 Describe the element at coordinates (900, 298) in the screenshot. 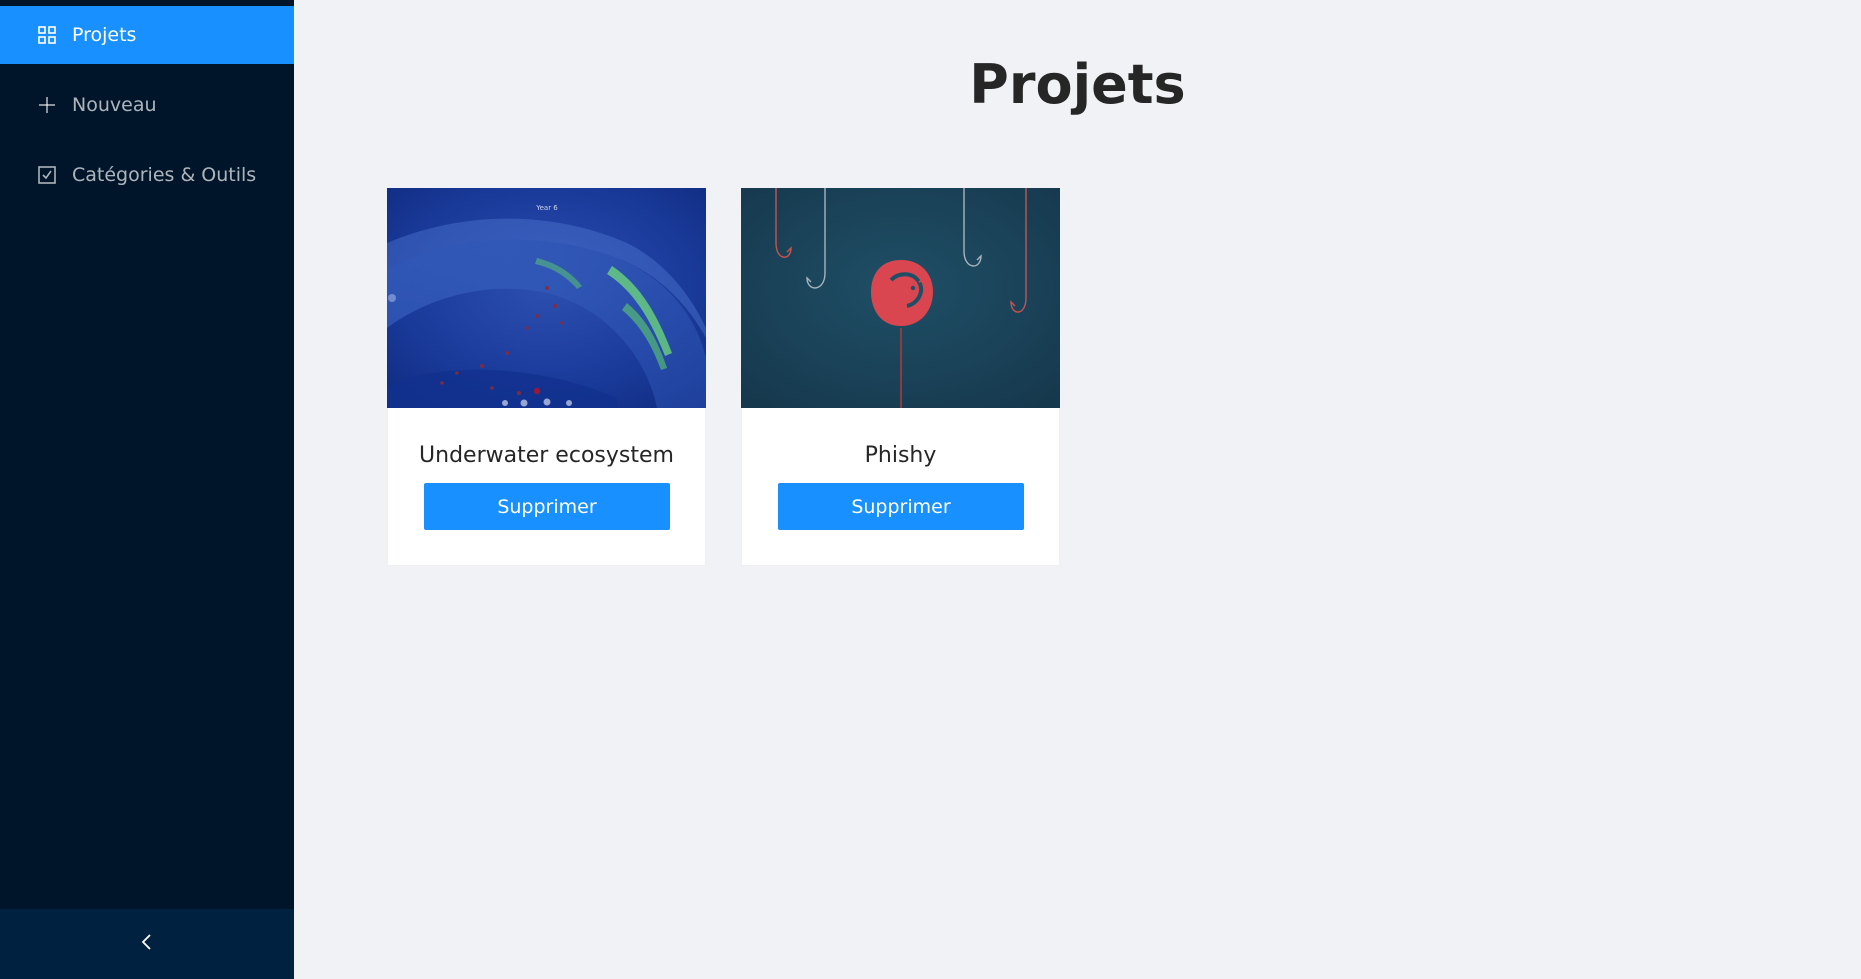

I see `project-cover-image` at that location.